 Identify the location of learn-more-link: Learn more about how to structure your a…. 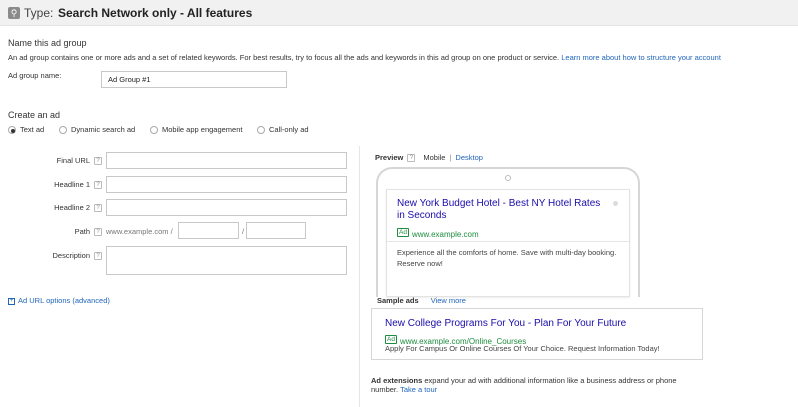
(641, 57).